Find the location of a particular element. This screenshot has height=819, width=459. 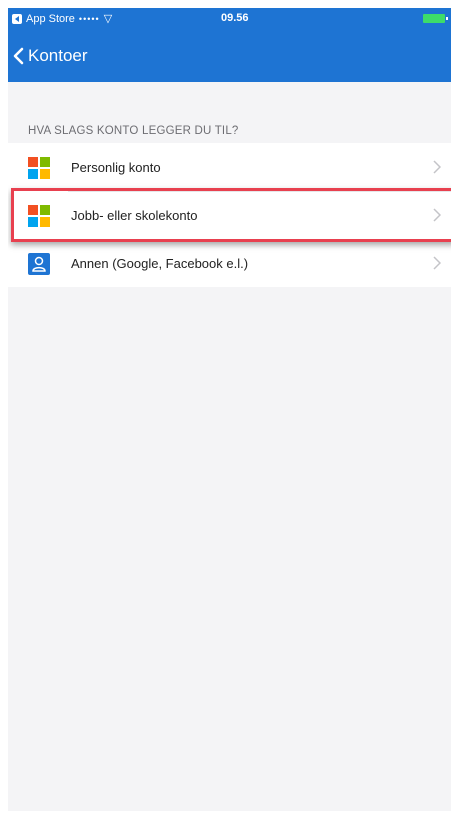

account-option-label: Annen (Google, Facebook e.l.) is located at coordinates (160, 263).